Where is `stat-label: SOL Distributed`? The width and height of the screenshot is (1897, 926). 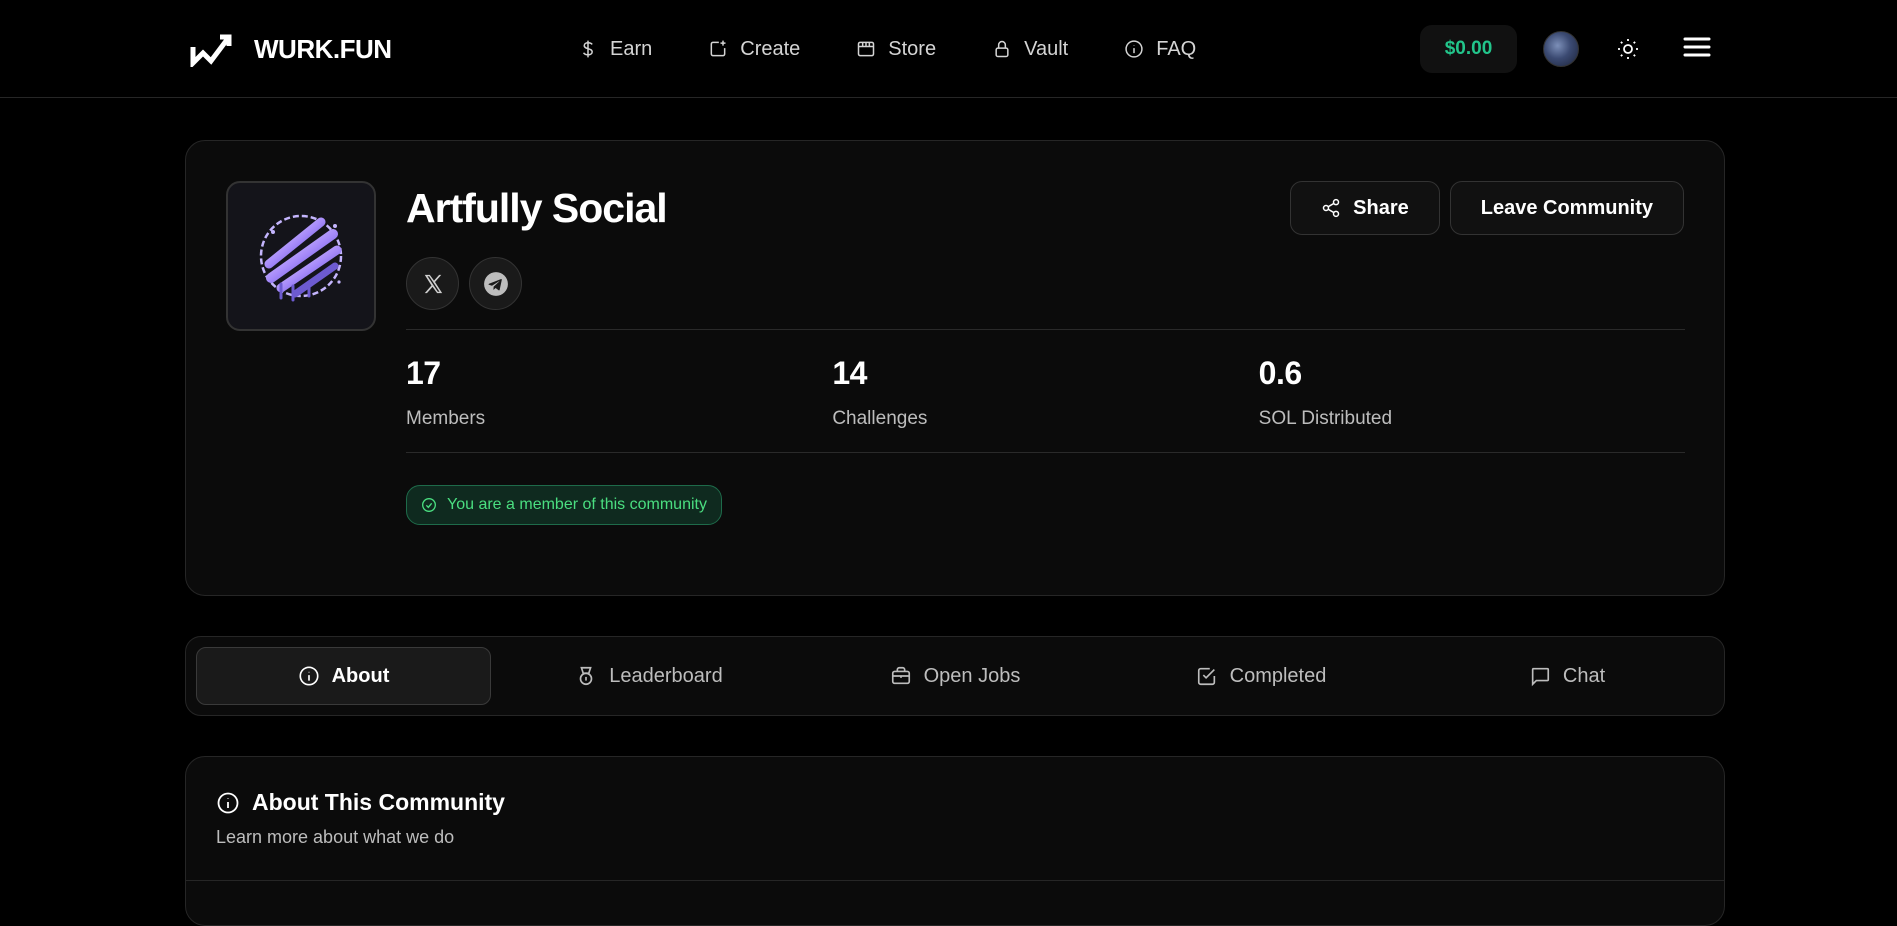 stat-label: SOL Distributed is located at coordinates (1325, 418).